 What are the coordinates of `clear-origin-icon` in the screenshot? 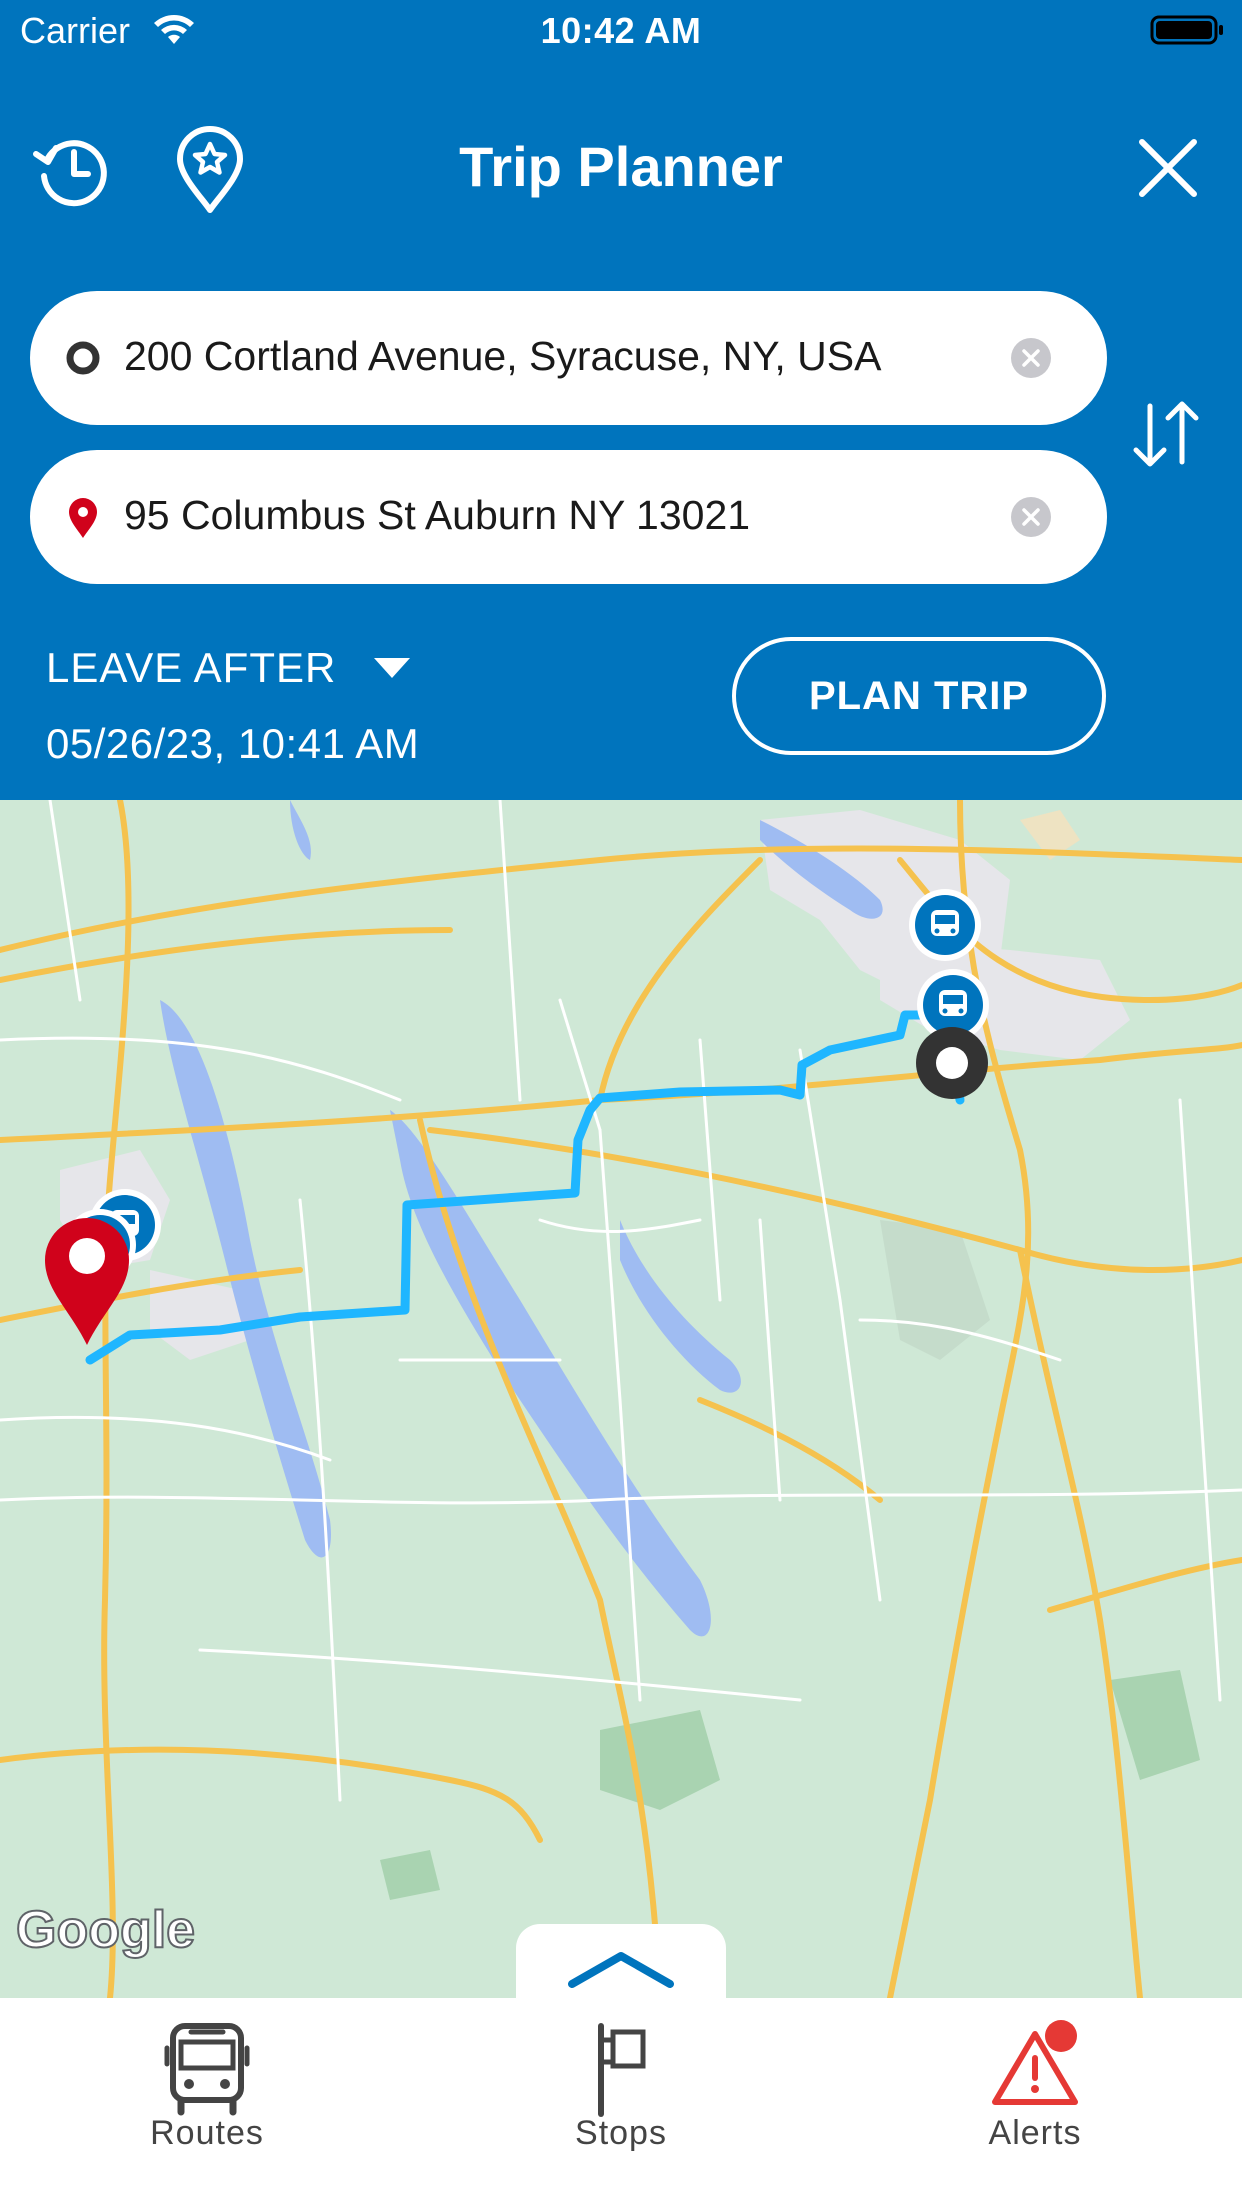 It's located at (1031, 358).